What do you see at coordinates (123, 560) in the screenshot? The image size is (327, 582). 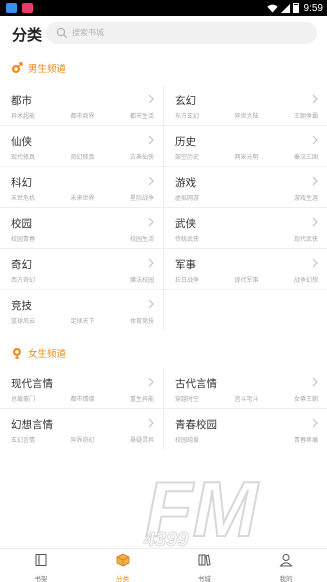 I see `category-cube-icon` at bounding box center [123, 560].